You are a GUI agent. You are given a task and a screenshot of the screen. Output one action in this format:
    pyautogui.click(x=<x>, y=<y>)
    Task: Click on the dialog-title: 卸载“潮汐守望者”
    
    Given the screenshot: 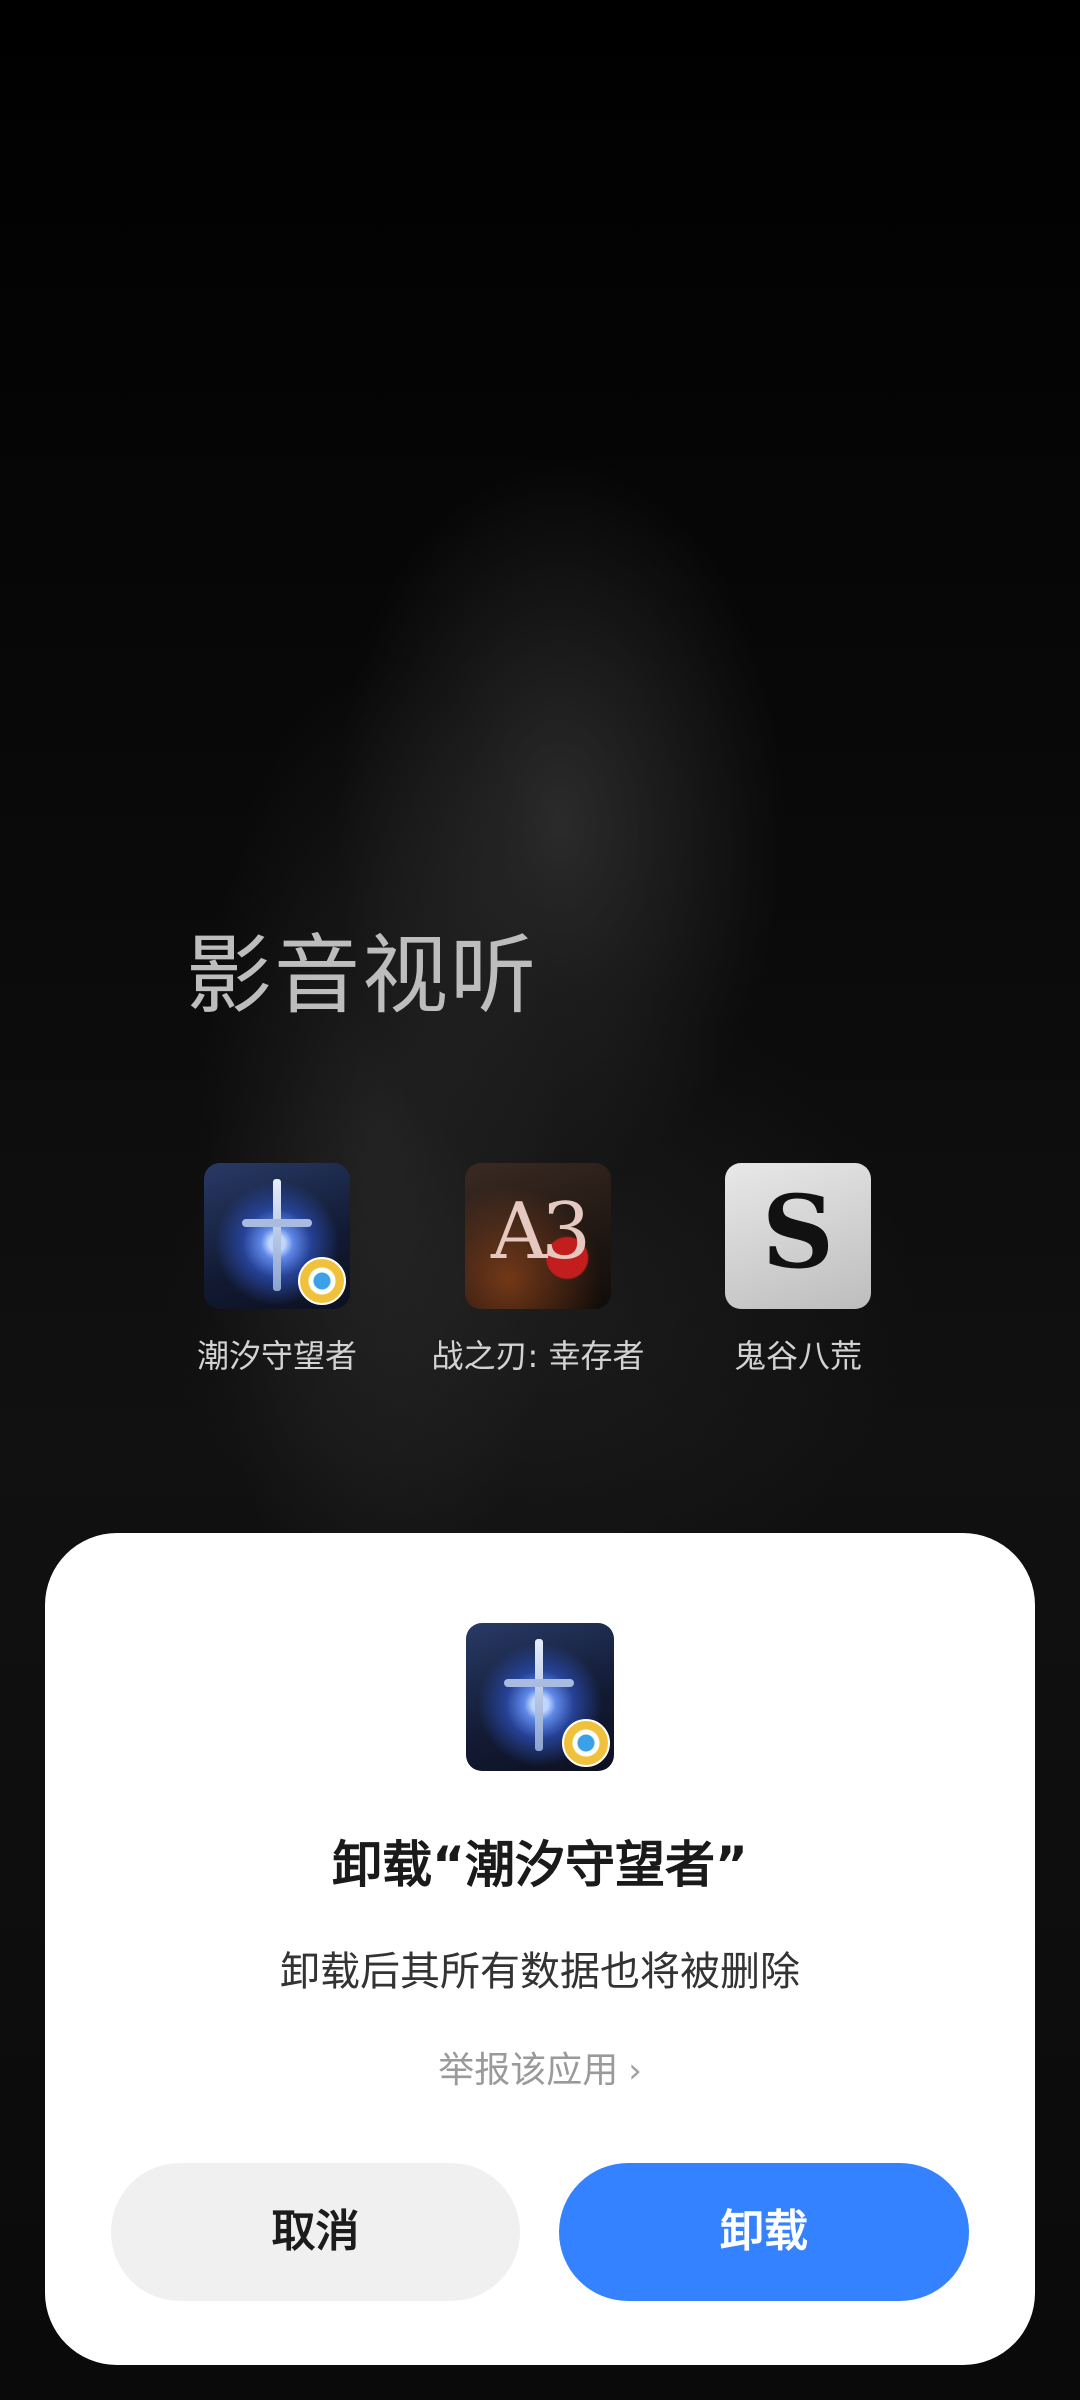 What is the action you would take?
    pyautogui.click(x=540, y=1865)
    